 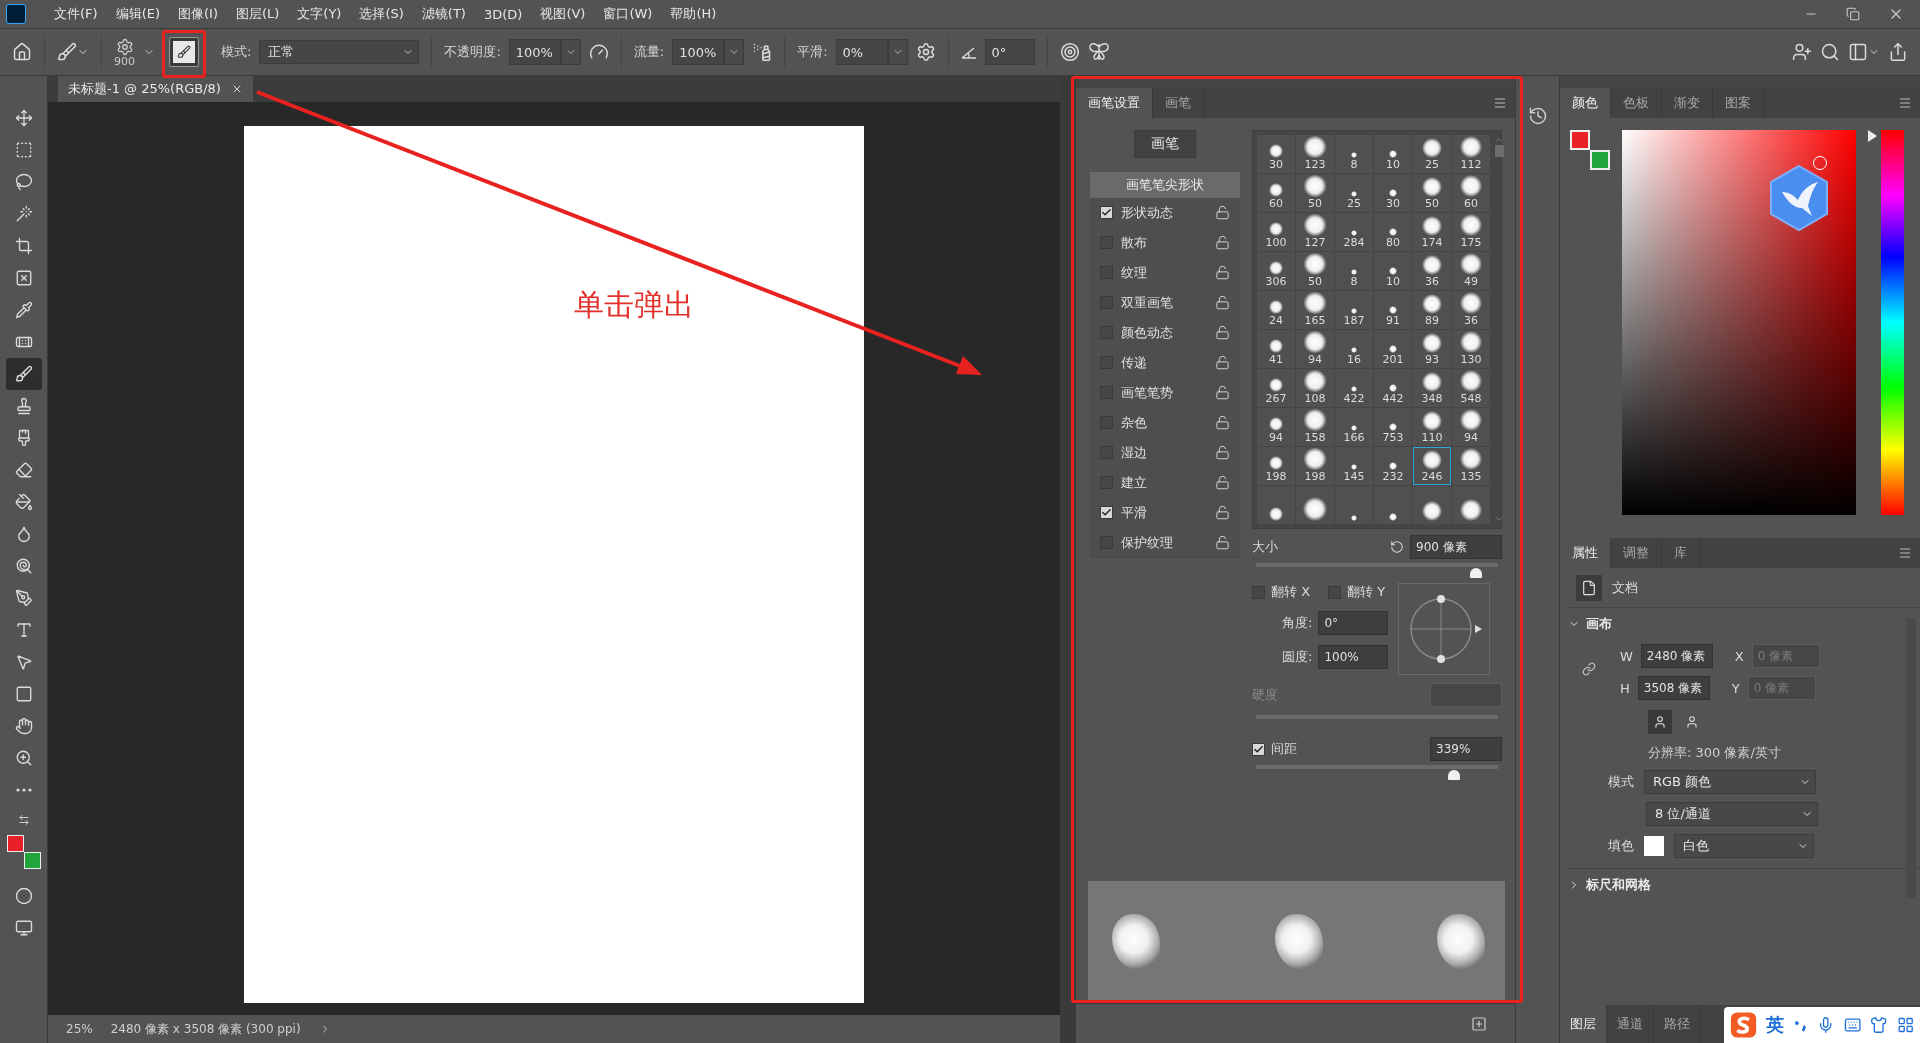 I want to click on section-title: 标尺和网格, so click(x=1618, y=884).